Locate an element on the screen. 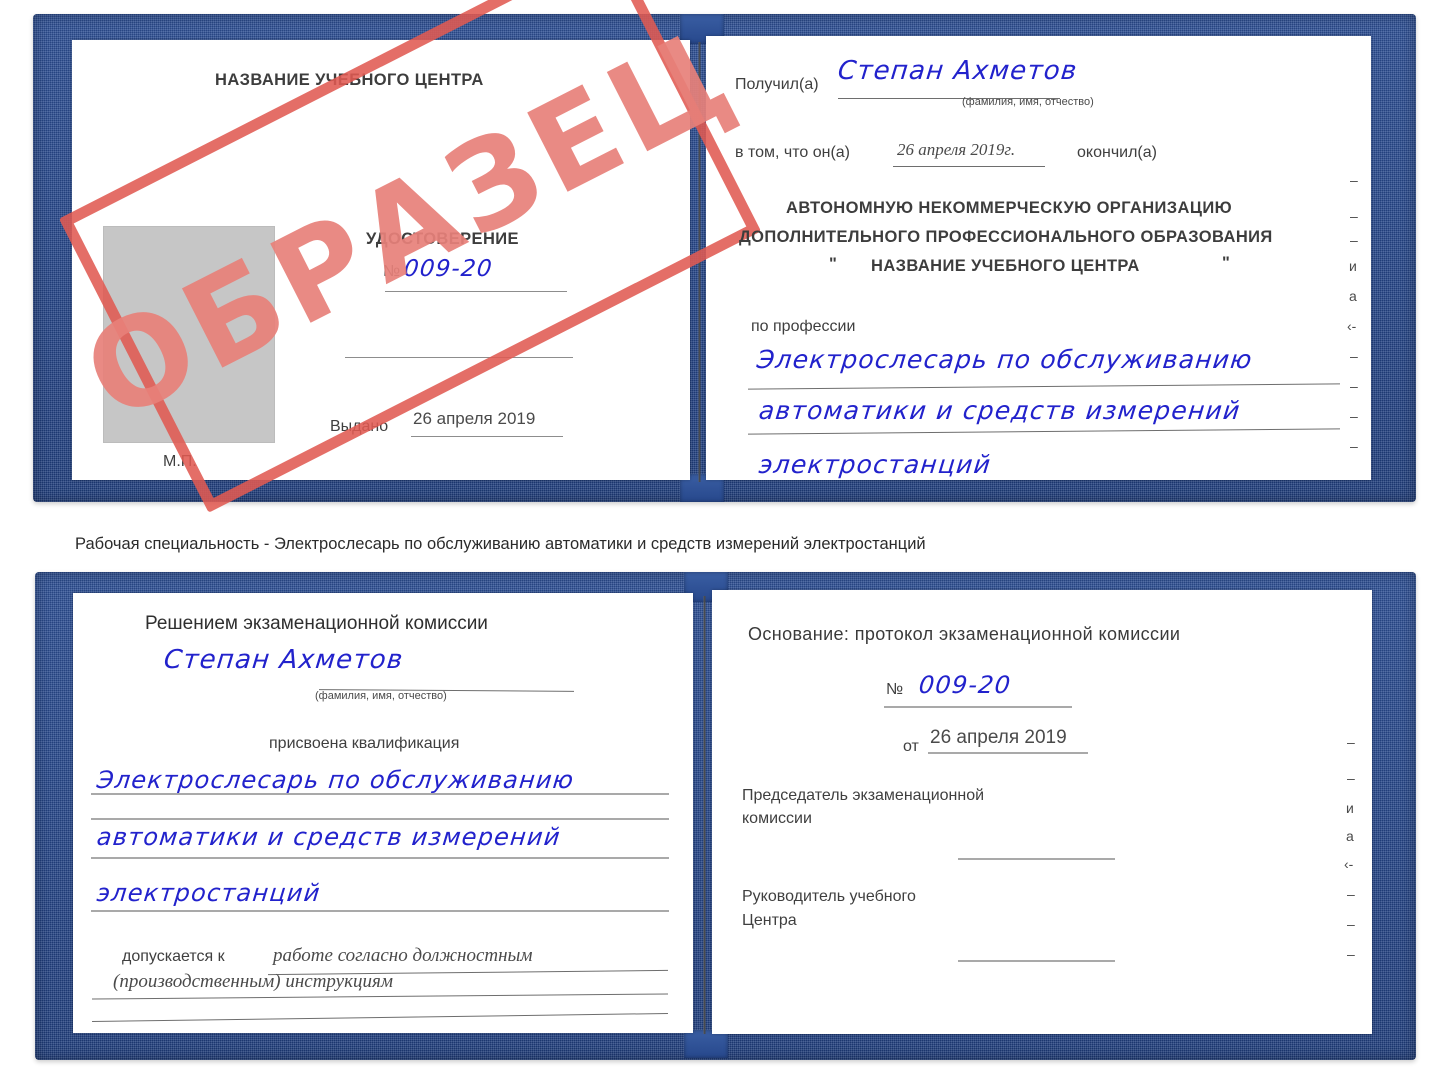 Image resolution: width=1448 pixels, height=1085 pixels. bottom-left-allowed-value-line2: (производственным) инструкциям is located at coordinates (253, 981).